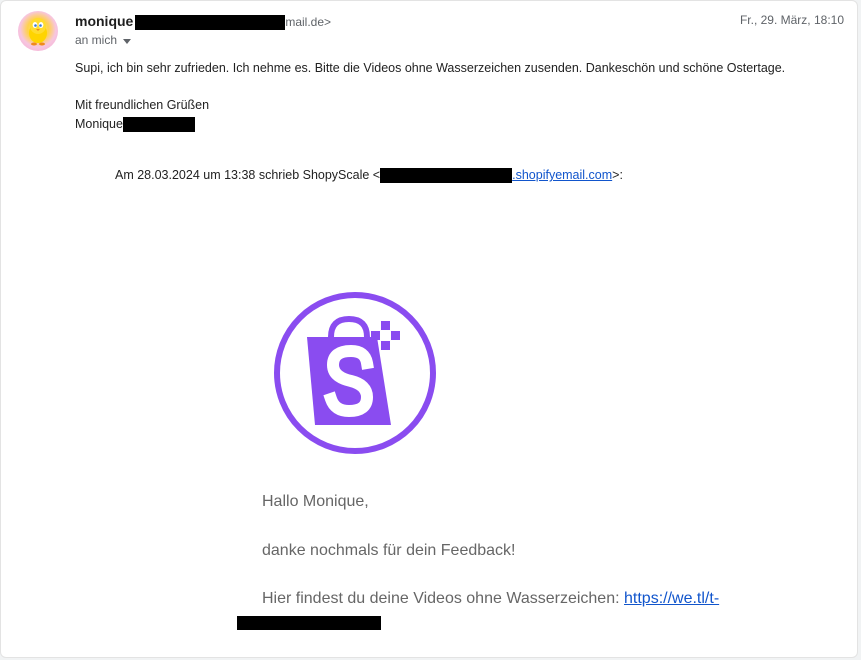 The image size is (861, 660). What do you see at coordinates (99, 124) in the screenshot?
I see `signature-name: Monique` at bounding box center [99, 124].